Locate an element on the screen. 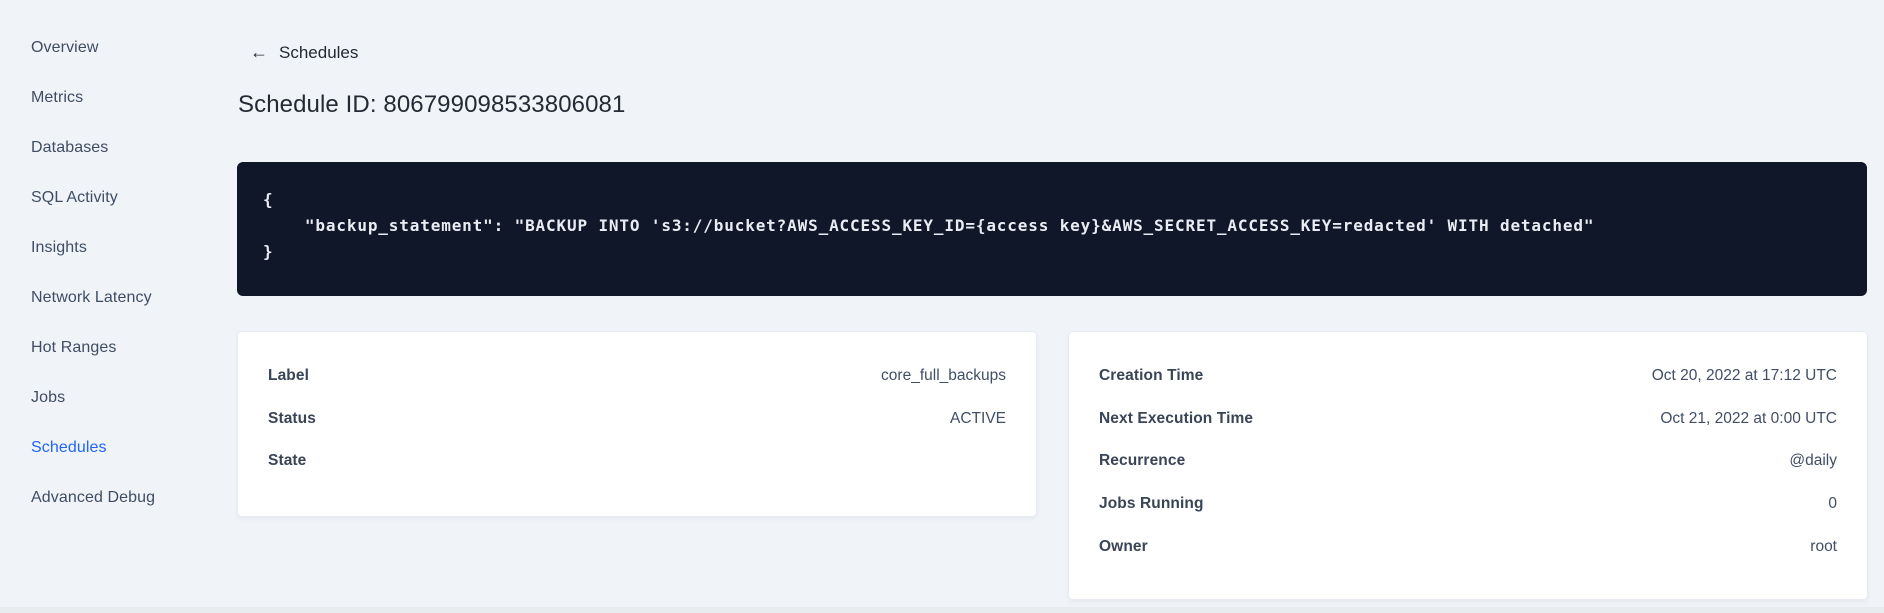 This screenshot has width=1884, height=613. detail-value: core_full_backups is located at coordinates (943, 376).